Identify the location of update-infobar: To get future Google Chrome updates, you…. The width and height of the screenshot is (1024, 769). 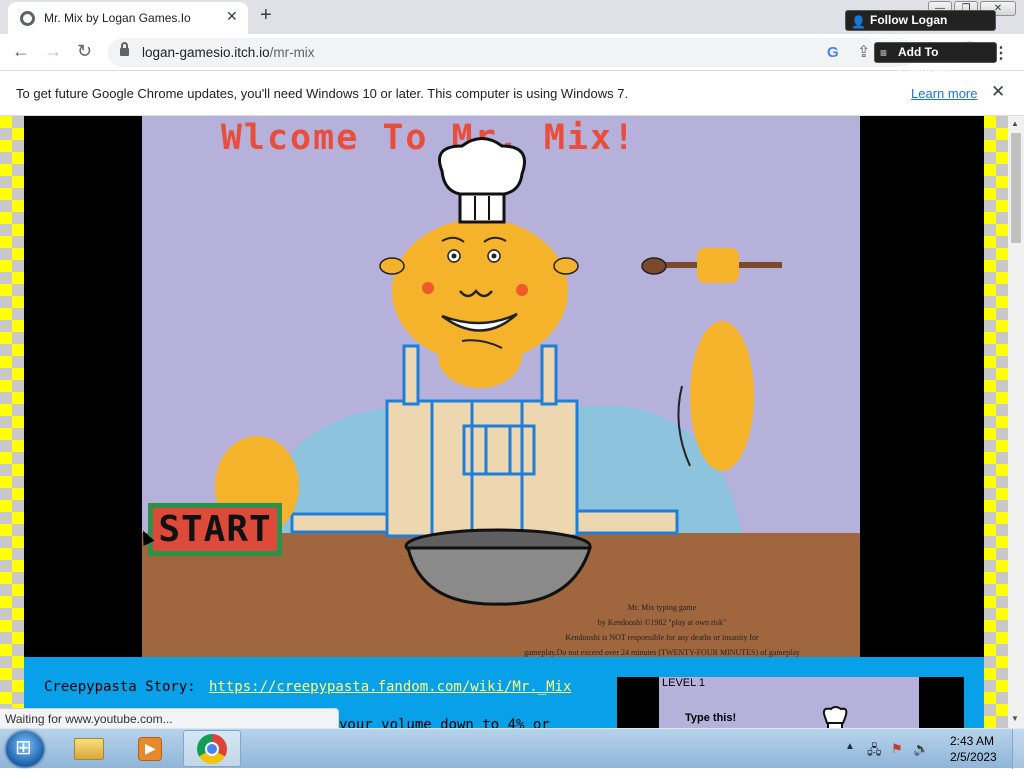
(512, 93).